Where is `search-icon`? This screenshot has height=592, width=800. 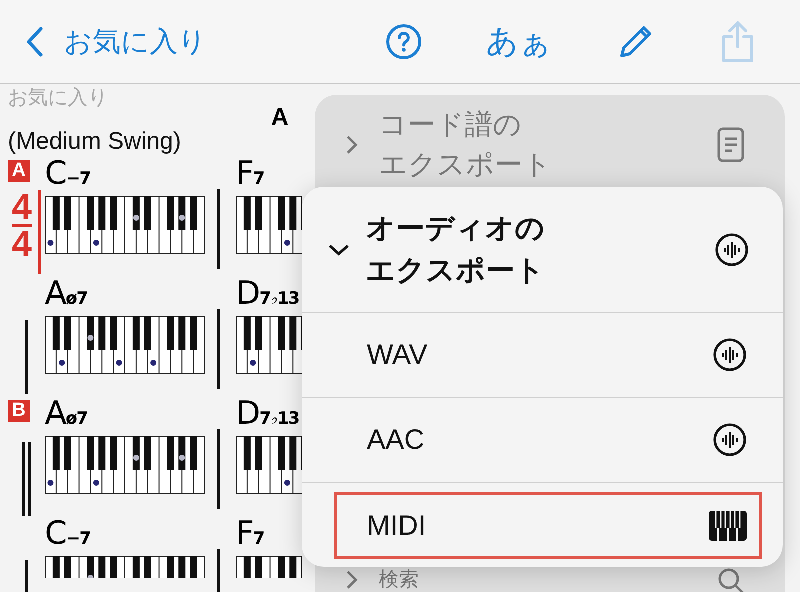 search-icon is located at coordinates (731, 579).